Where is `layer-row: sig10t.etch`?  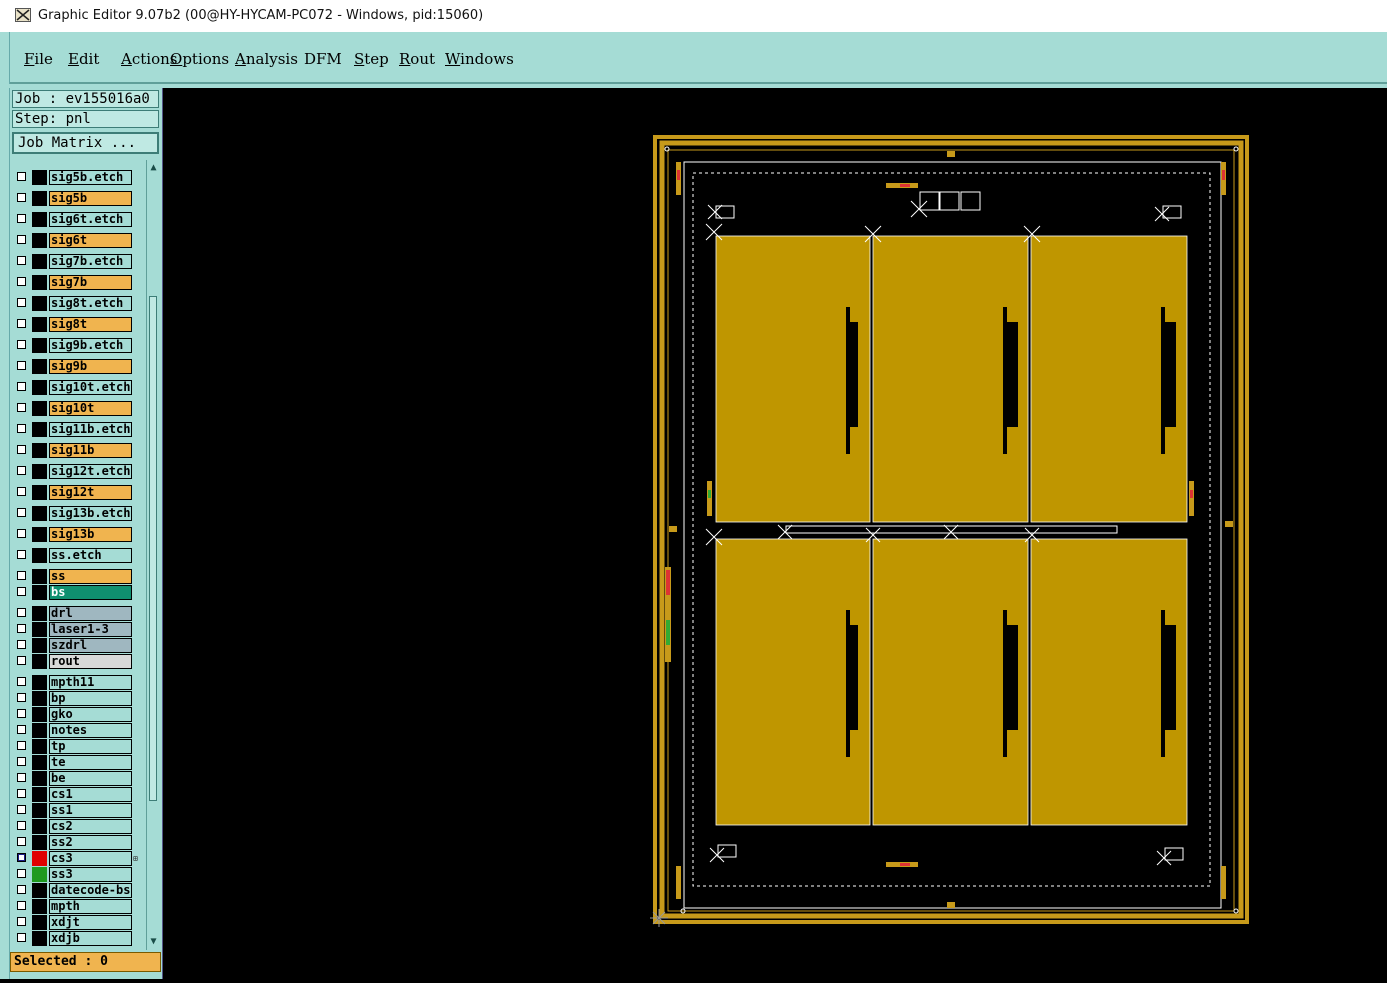 layer-row: sig10t.etch is located at coordinates (76, 387).